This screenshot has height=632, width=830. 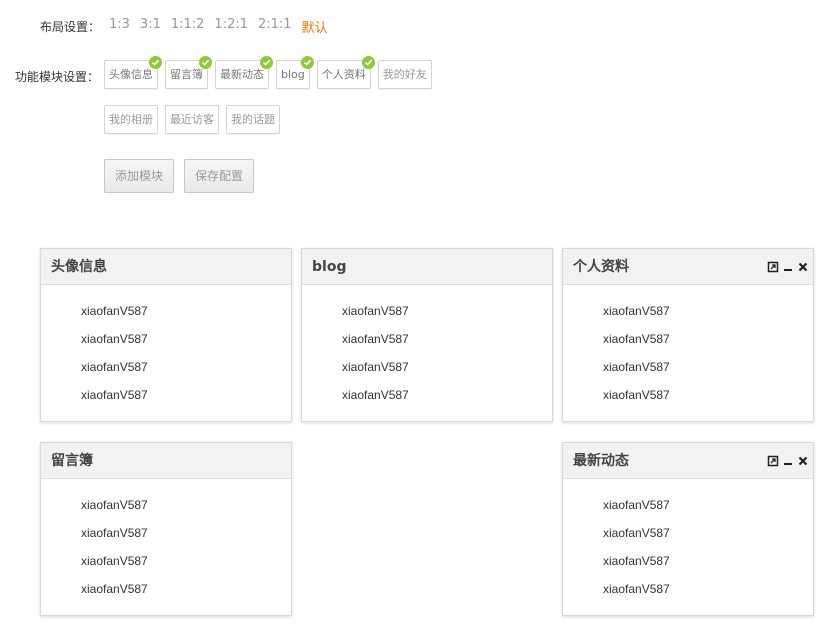 What do you see at coordinates (275, 26) in the screenshot?
I see `layout-option-2-1-1: 2:1:1` at bounding box center [275, 26].